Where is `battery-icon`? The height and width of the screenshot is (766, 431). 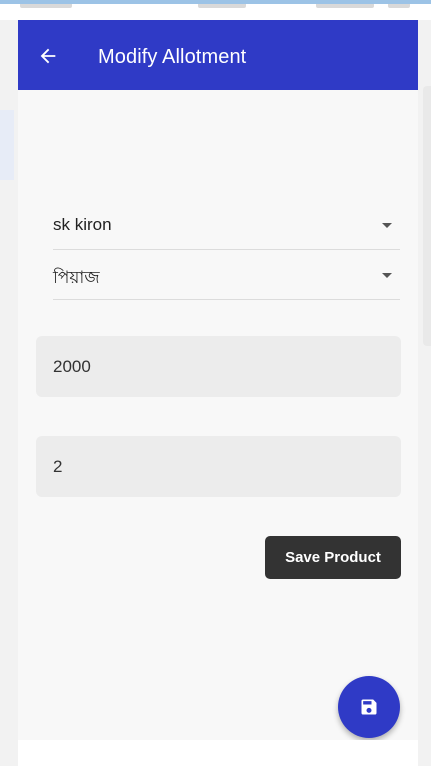 battery-icon is located at coordinates (399, 6).